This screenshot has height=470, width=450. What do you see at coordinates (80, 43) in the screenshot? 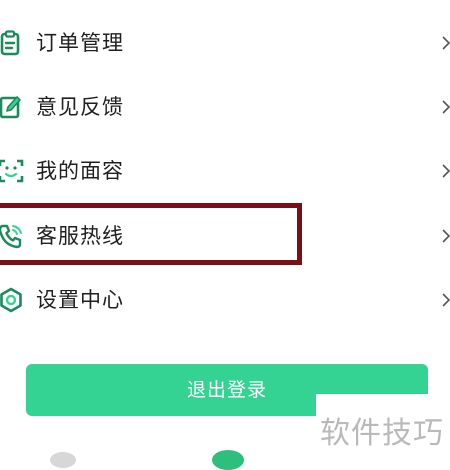
I see `menu-item-label: 订单管理` at bounding box center [80, 43].